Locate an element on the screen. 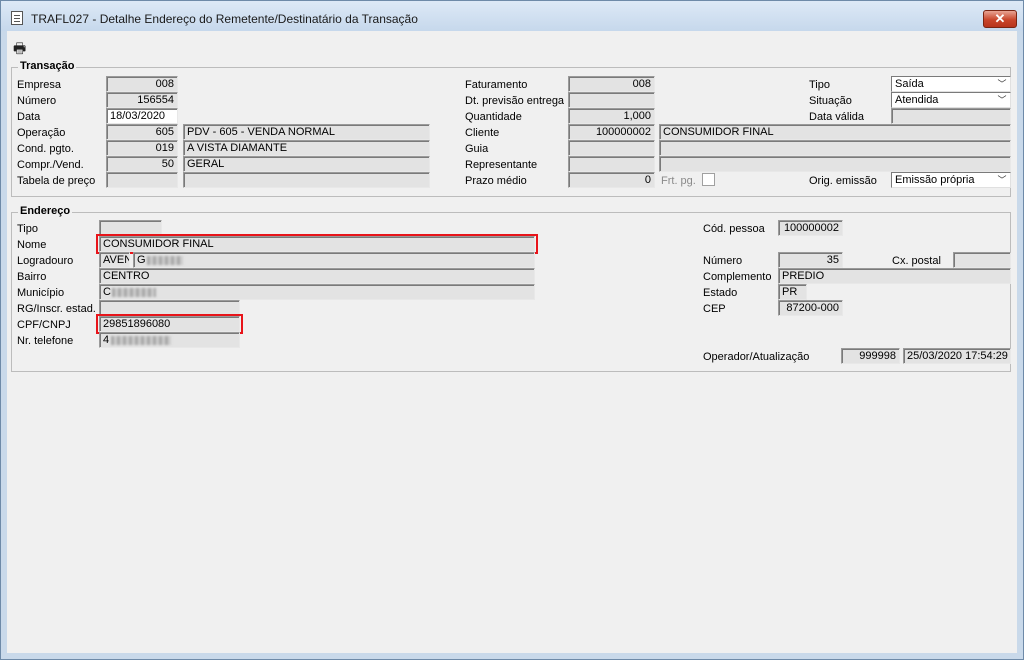 The image size is (1024, 660). operador-datetime-field: 25/03/2020 17:54:29 is located at coordinates (957, 356).